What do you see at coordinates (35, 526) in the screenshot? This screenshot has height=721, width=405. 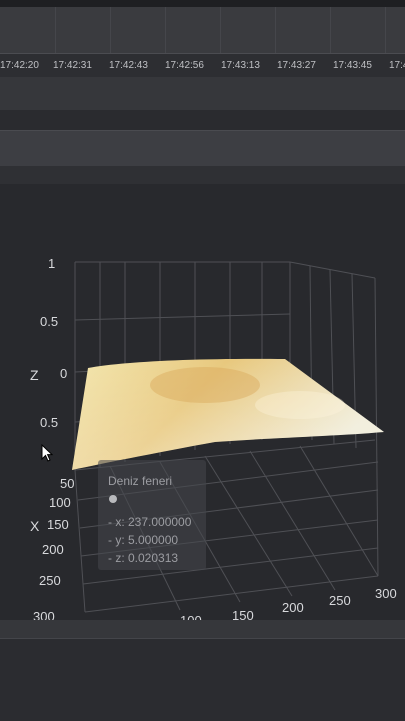 I see `x-axis-label: X` at bounding box center [35, 526].